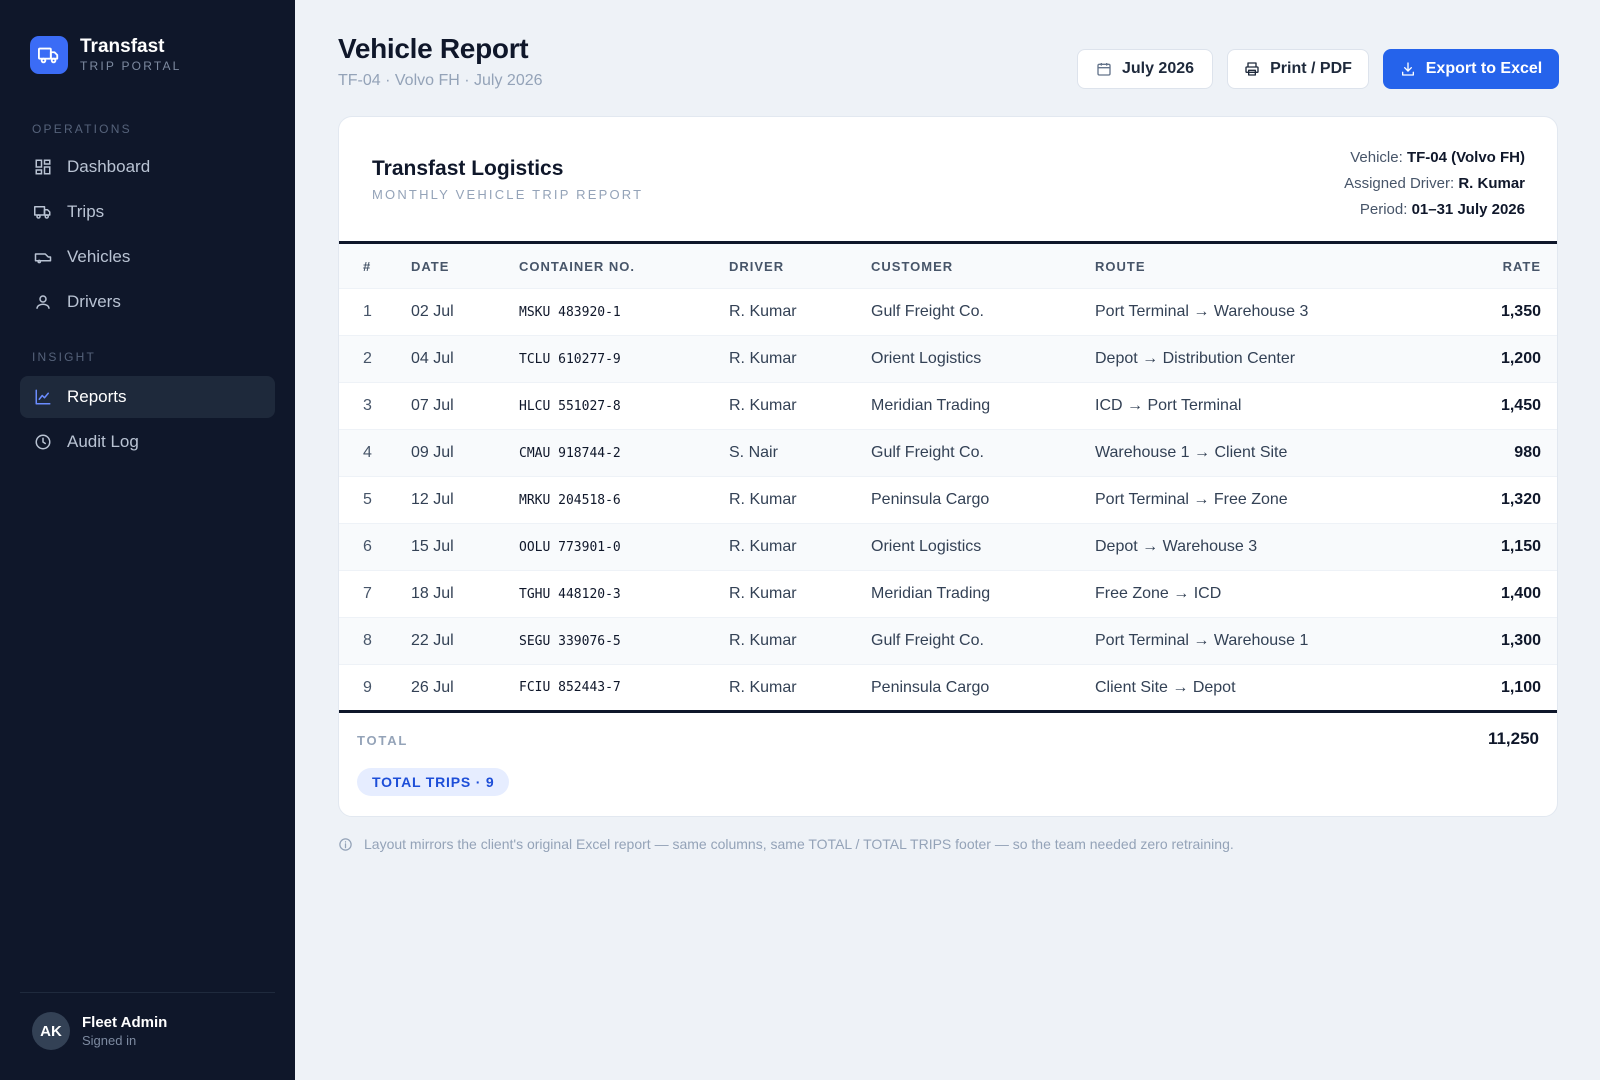 The height and width of the screenshot is (1080, 1600). What do you see at coordinates (367, 452) in the screenshot?
I see `row-index: 4` at bounding box center [367, 452].